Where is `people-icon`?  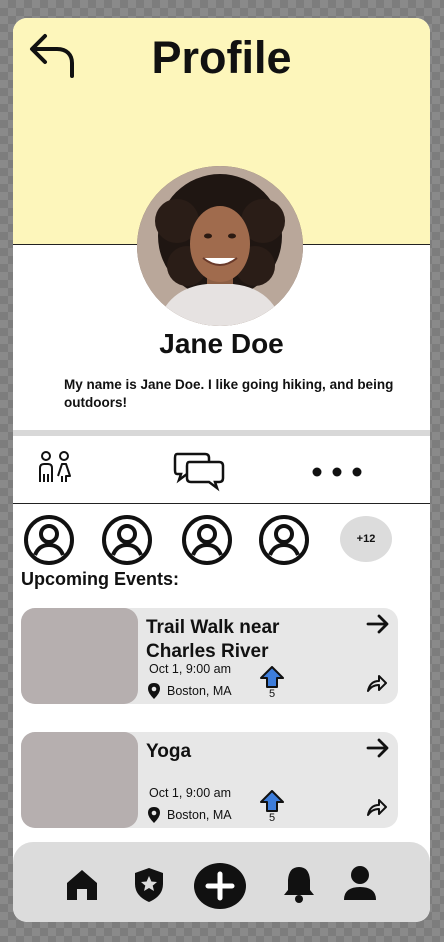 people-icon is located at coordinates (56, 471).